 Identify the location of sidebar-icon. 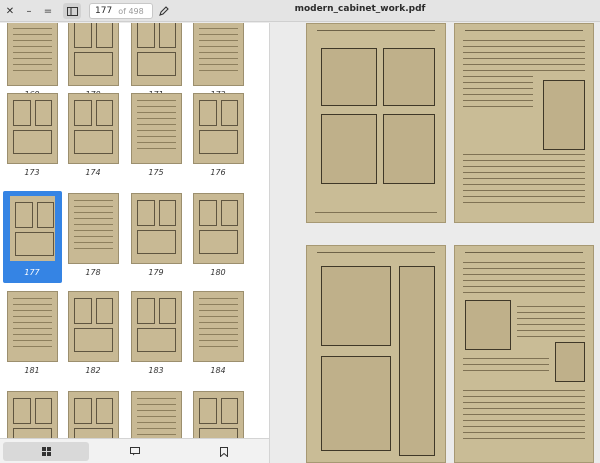
(72, 11).